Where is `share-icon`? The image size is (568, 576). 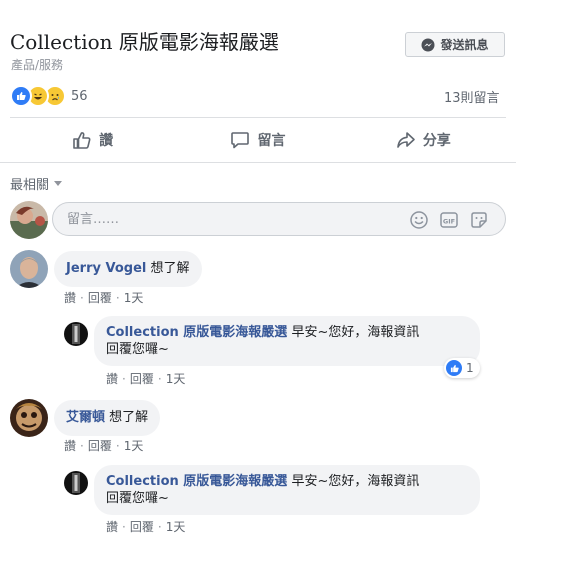 share-icon is located at coordinates (406, 140).